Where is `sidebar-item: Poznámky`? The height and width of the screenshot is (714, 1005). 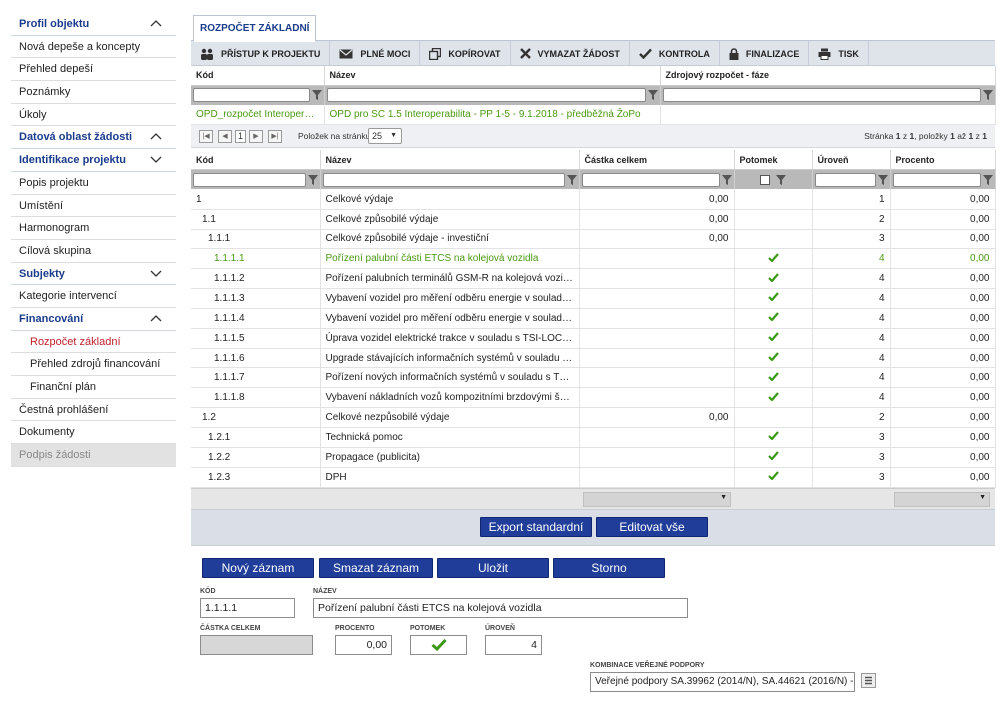
sidebar-item: Poznámky is located at coordinates (93, 92).